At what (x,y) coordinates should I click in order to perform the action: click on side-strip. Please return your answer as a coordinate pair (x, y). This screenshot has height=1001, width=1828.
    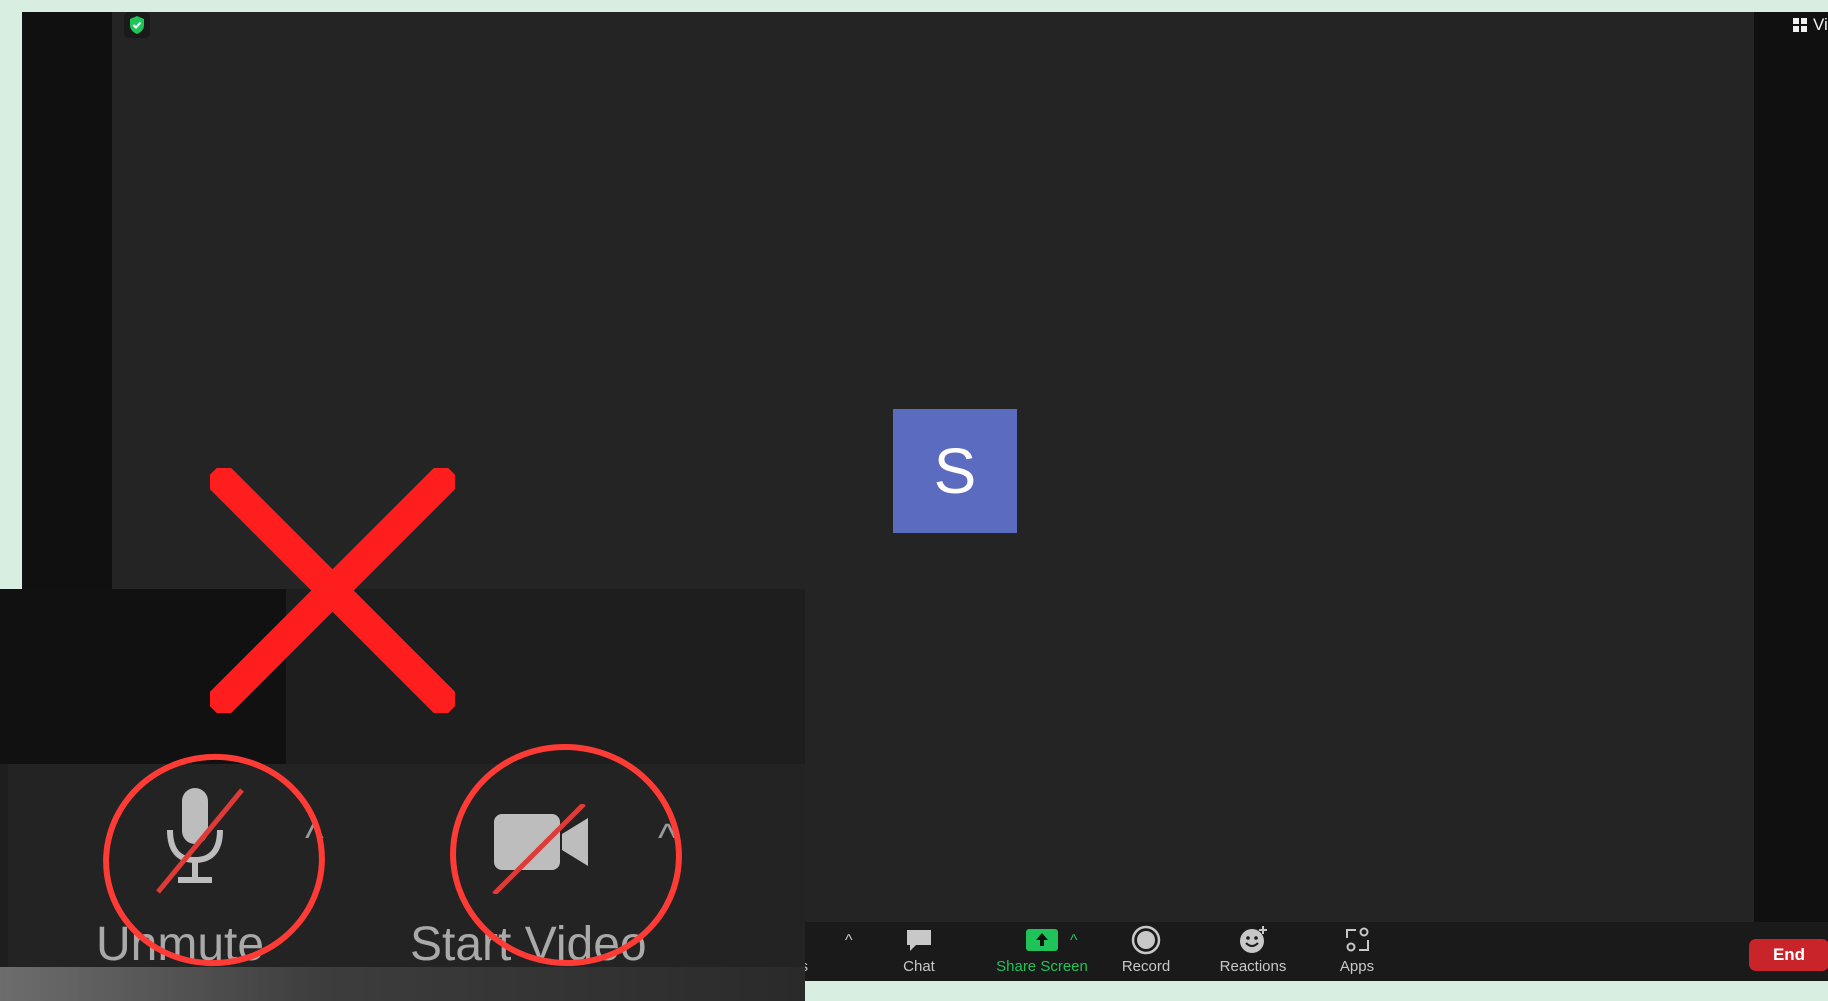
    Looking at the image, I should click on (1791, 496).